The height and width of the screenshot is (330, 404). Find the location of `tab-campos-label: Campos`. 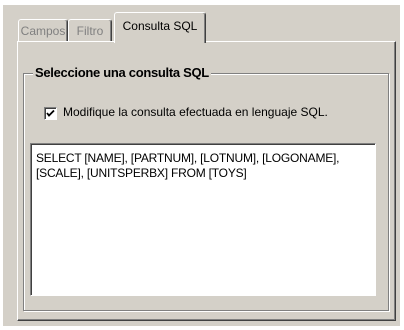

tab-campos-label: Campos is located at coordinates (43, 30).